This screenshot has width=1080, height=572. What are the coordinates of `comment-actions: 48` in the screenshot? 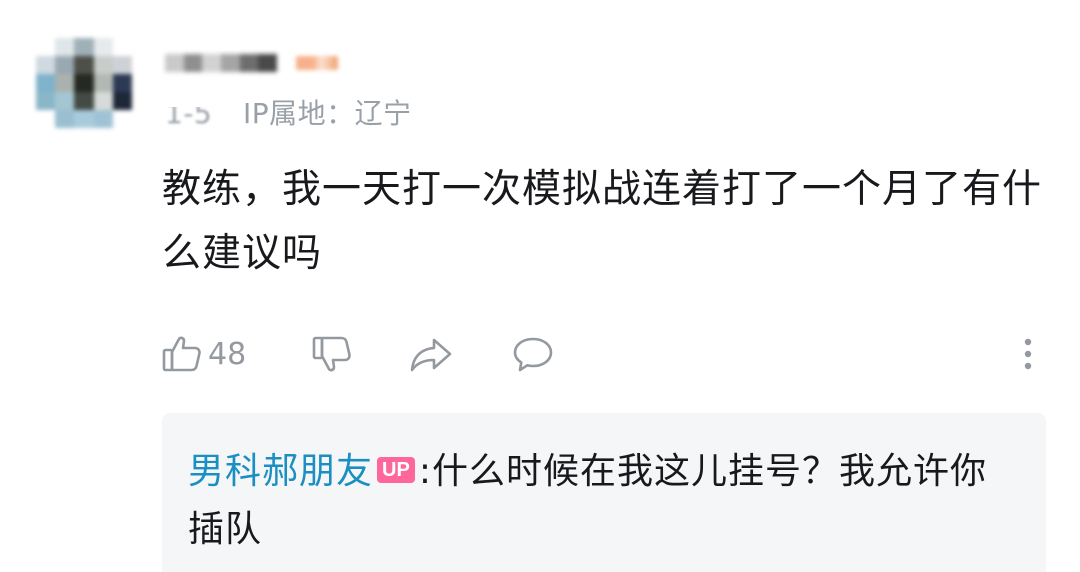 It's located at (600, 354).